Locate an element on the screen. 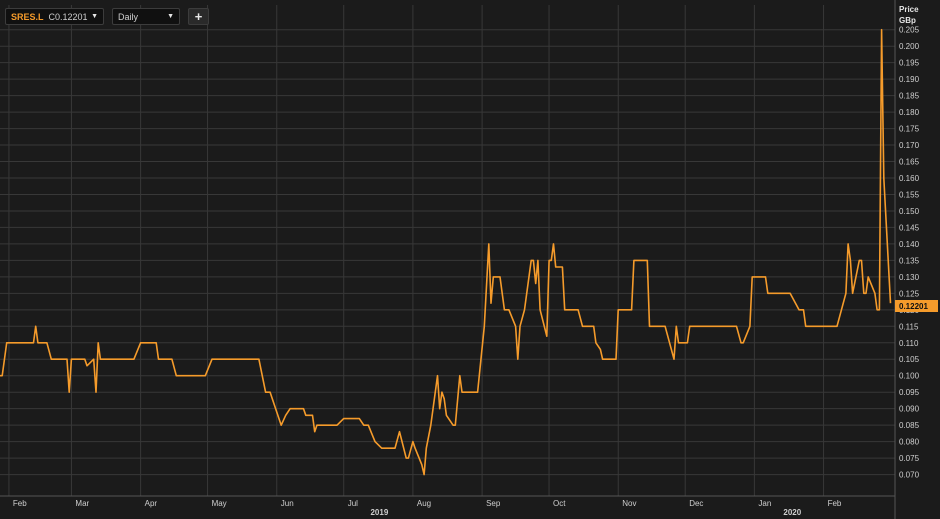  y-tick-label: 0.080 is located at coordinates (909, 442).